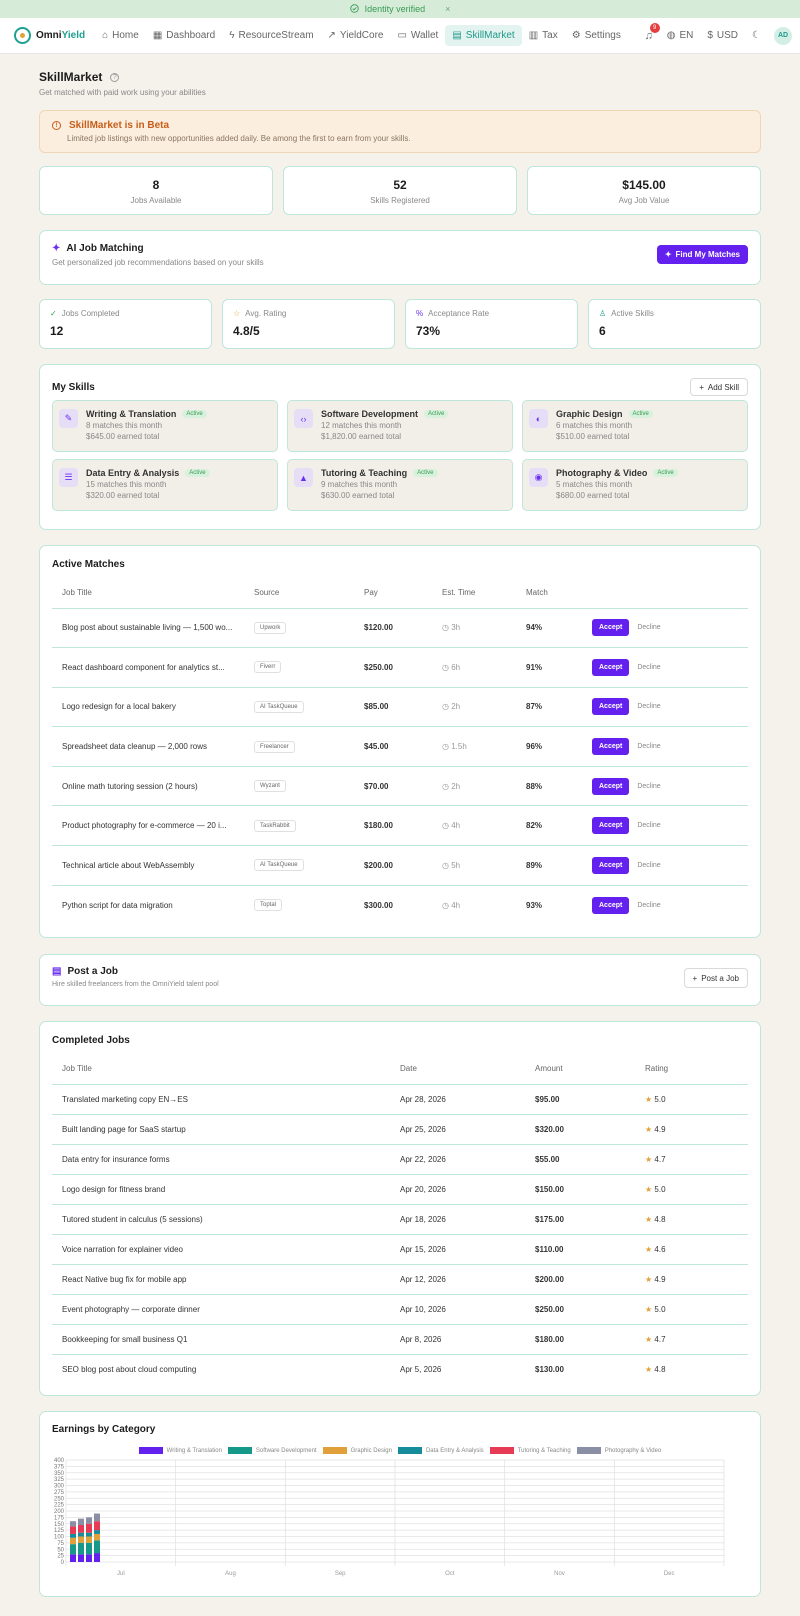  What do you see at coordinates (596, 35) in the screenshot?
I see `nav-item-settings: ⚙ Settings` at bounding box center [596, 35].